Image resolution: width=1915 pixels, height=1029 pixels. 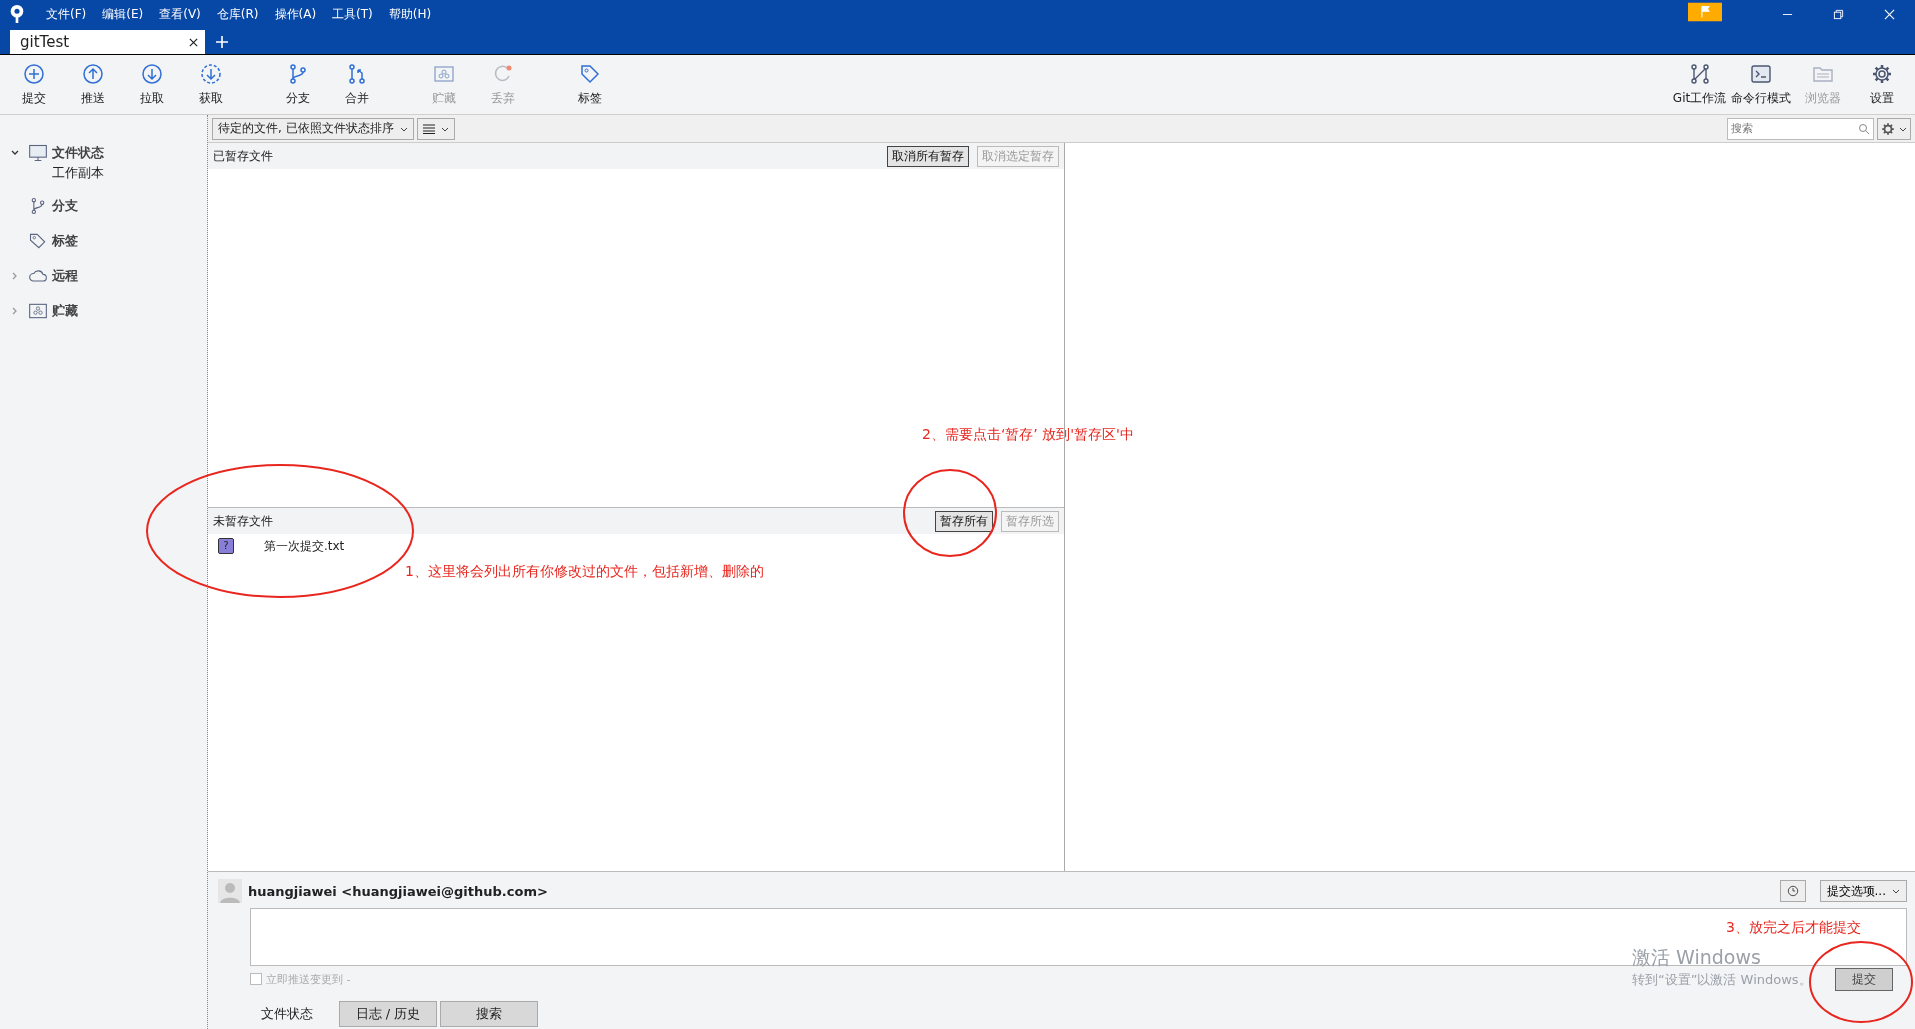 I want to click on settings-icon, so click(x=1888, y=128).